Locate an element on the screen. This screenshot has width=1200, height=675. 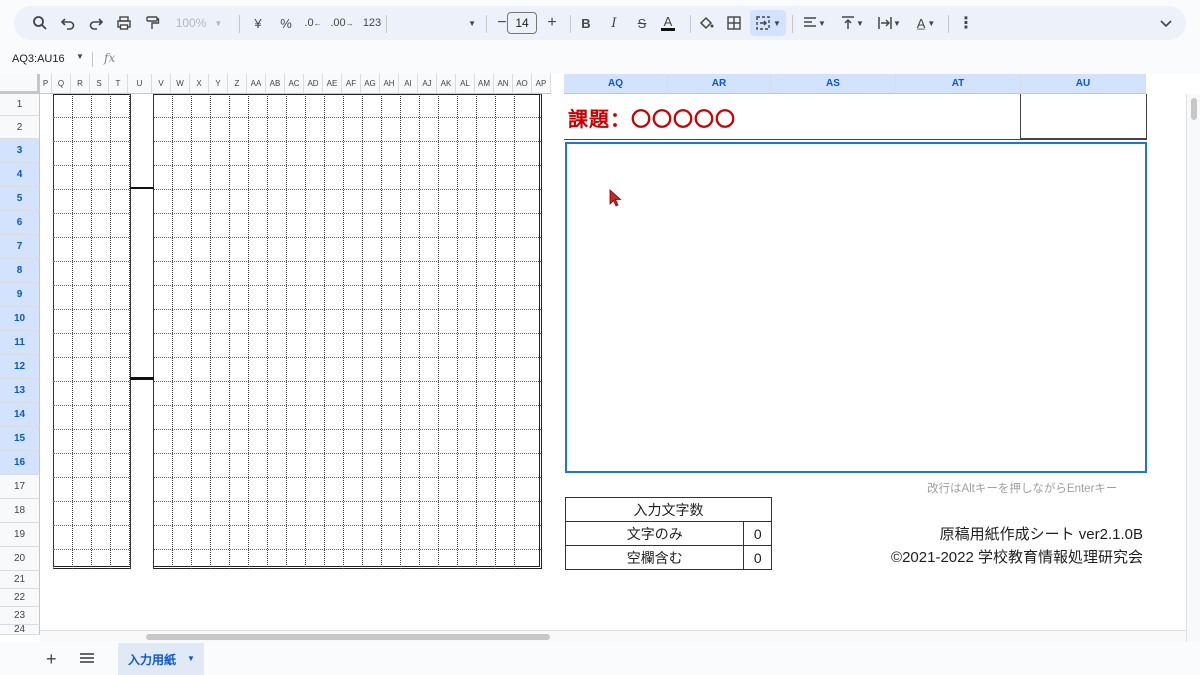
column-header-ag: AG is located at coordinates (370, 84).